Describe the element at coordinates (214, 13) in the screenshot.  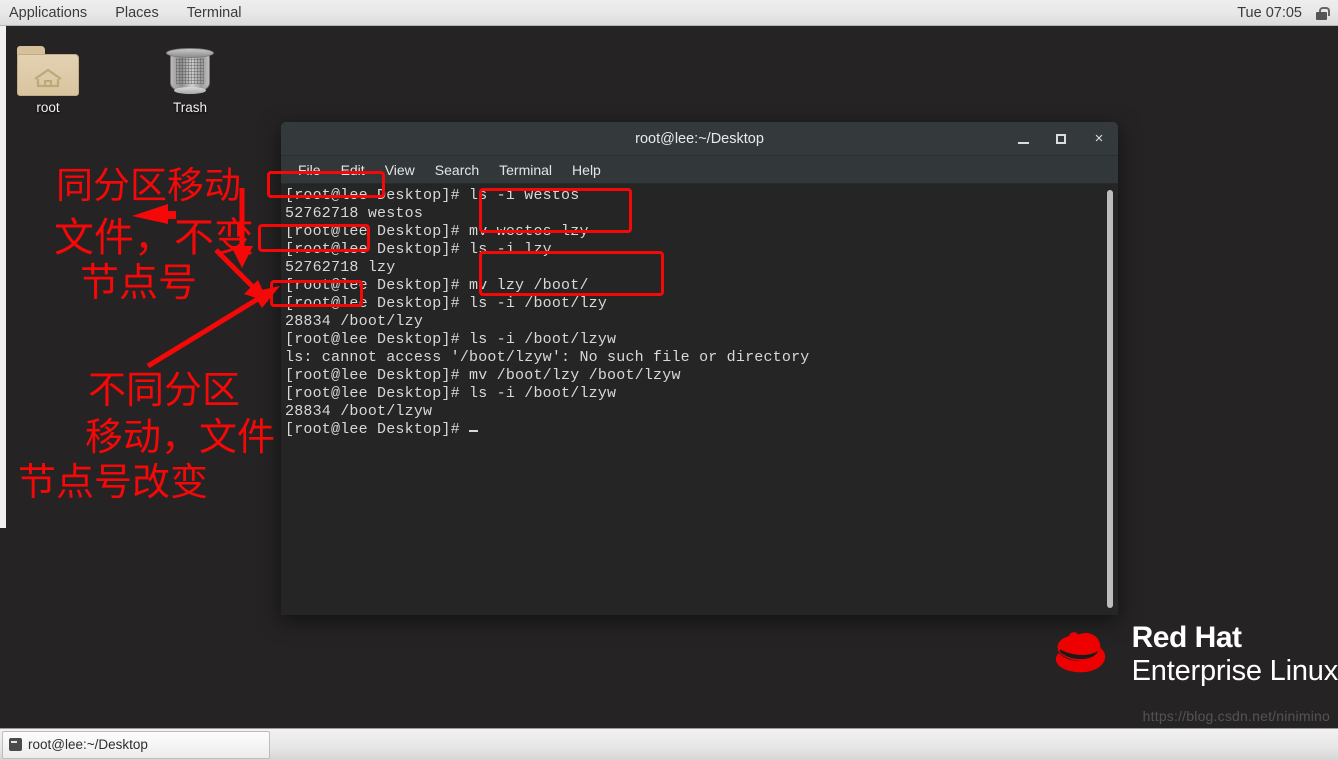
I see `panel-menu-terminal: Terminal` at that location.